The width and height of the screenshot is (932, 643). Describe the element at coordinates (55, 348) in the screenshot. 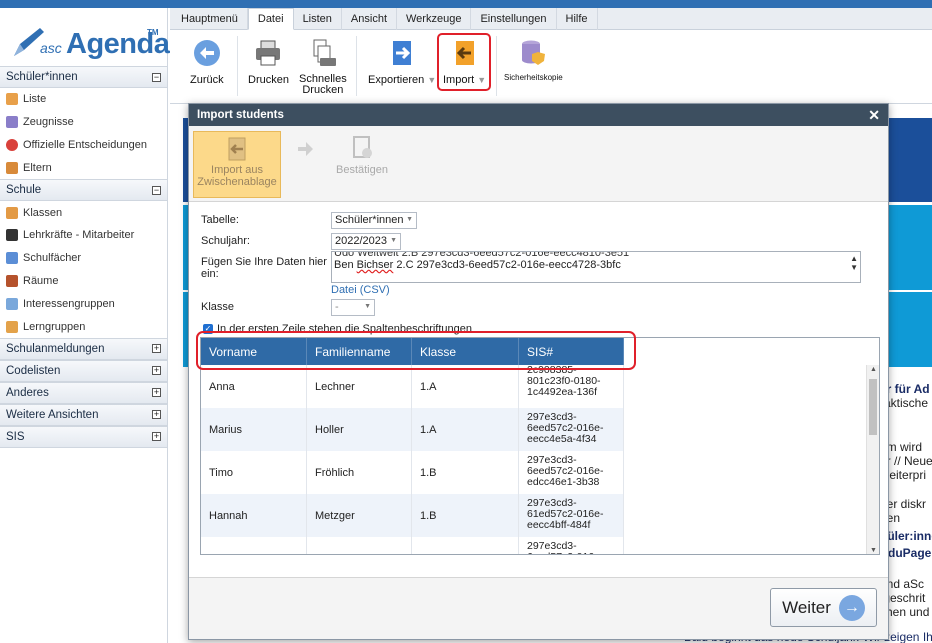

I see `section-label: Schulanmeldungen` at that location.